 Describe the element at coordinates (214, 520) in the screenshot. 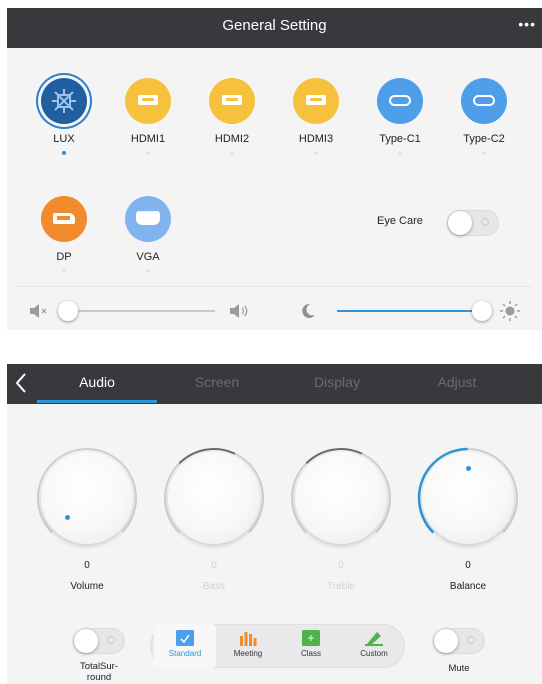

I see `bass-knob: 0 Bass` at that location.